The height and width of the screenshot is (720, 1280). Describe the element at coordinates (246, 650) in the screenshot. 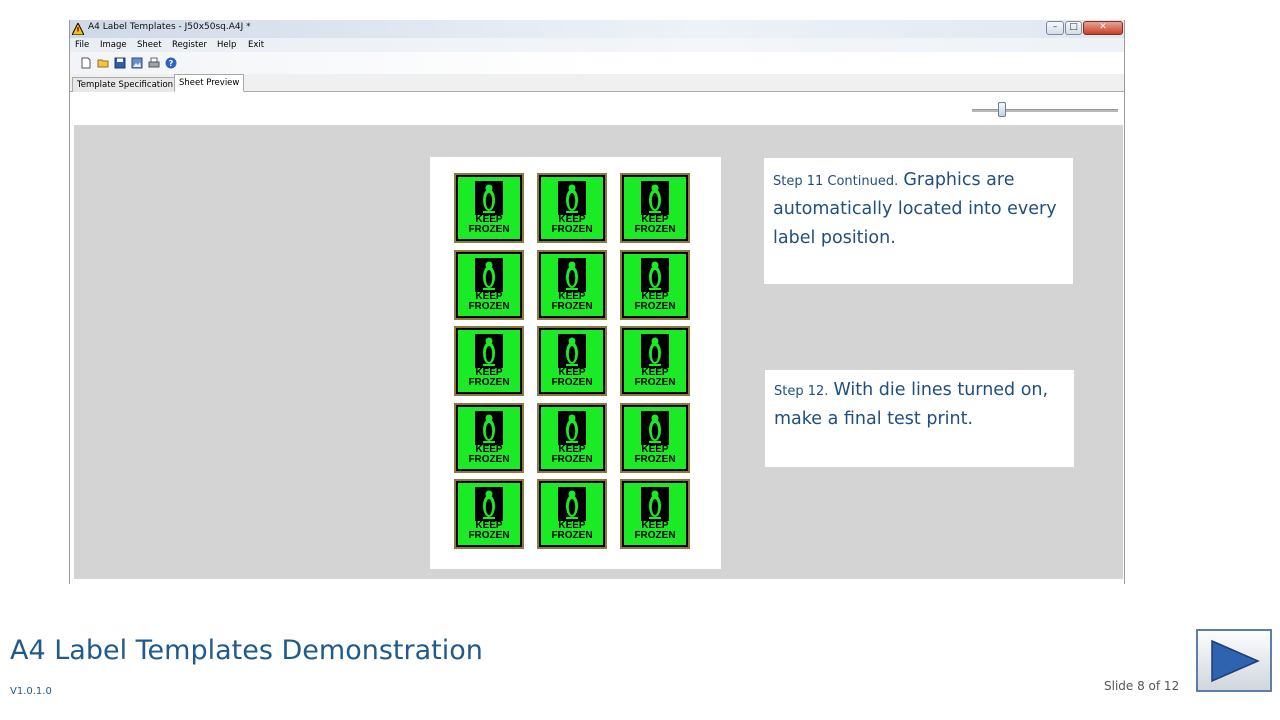

I see `slide-title: A4 Label Templates Demonstration` at that location.